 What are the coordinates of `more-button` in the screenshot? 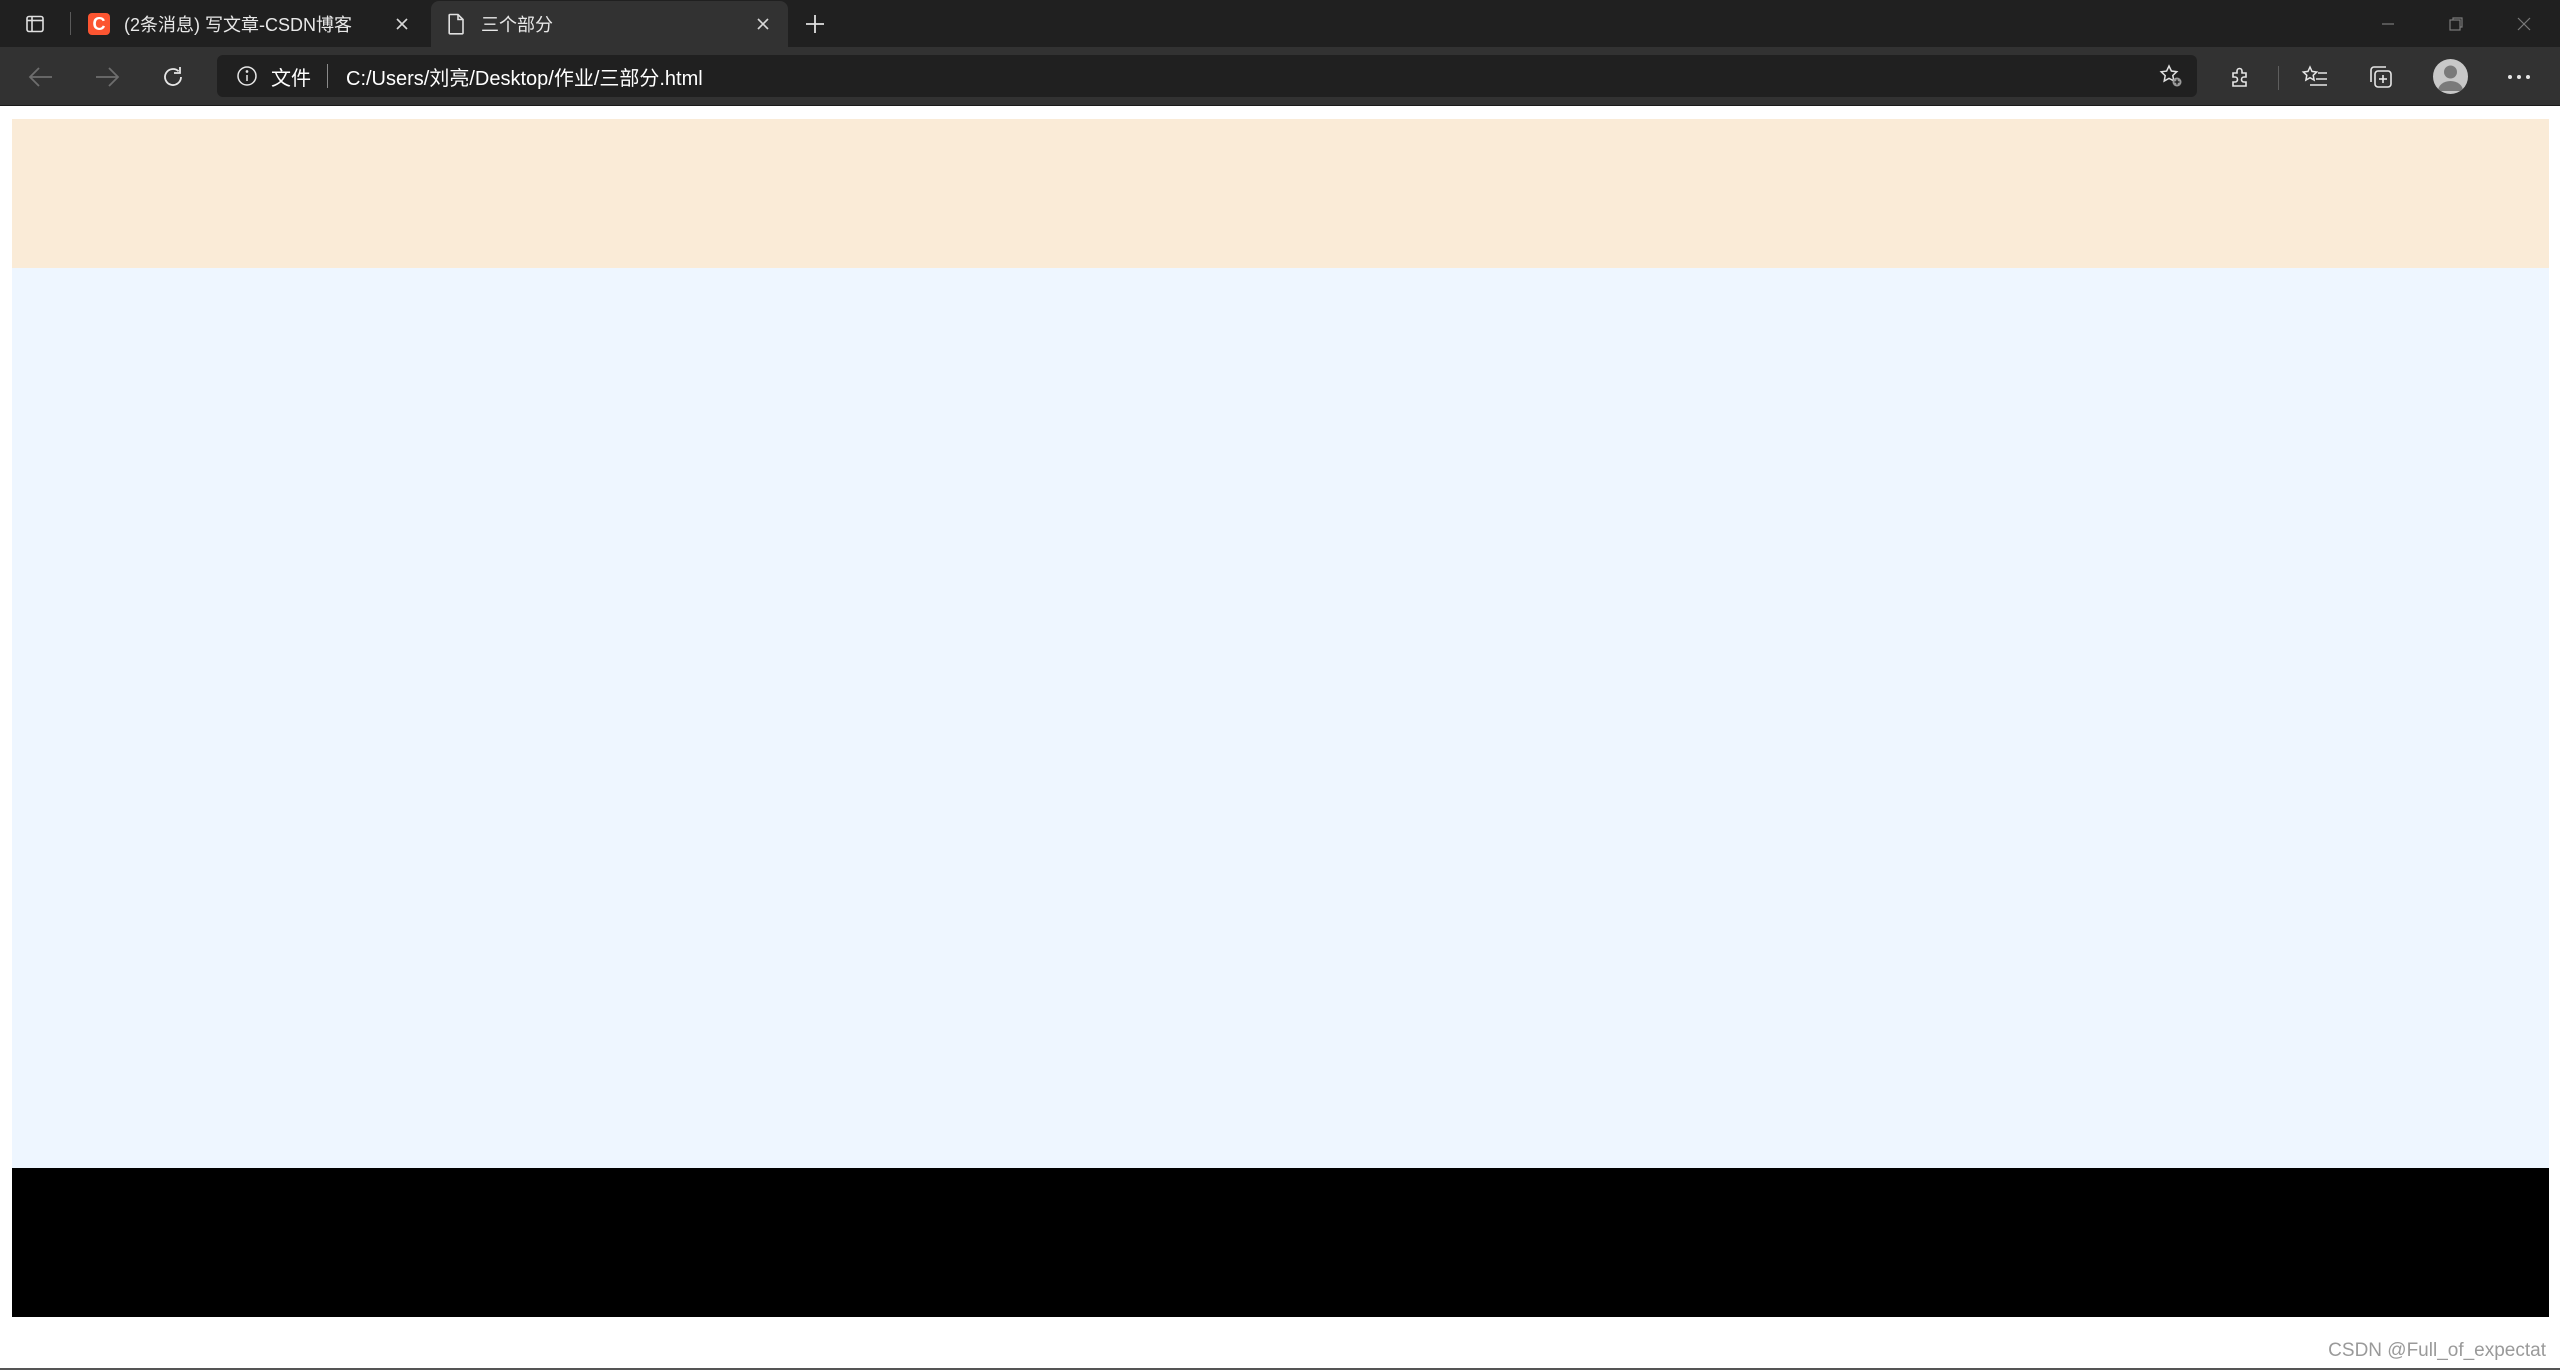 It's located at (2519, 77).